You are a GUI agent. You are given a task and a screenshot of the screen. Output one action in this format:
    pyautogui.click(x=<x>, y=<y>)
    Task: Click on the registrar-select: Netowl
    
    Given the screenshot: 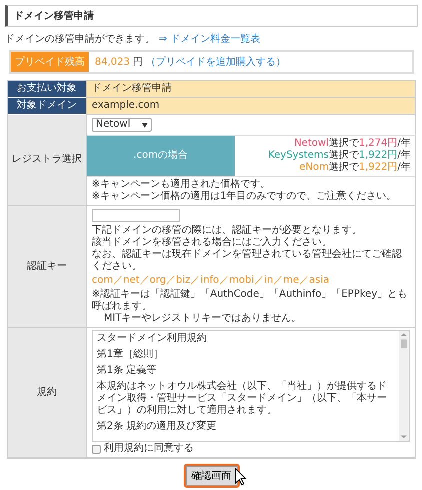 What is the action you would take?
    pyautogui.click(x=122, y=125)
    